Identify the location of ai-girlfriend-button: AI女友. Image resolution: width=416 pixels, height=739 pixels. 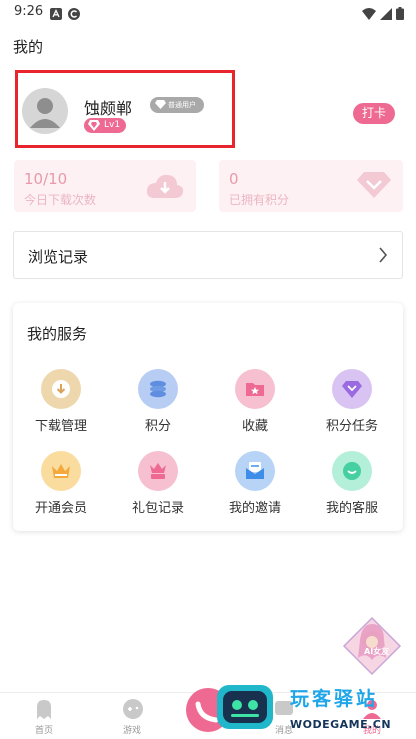
(372, 646).